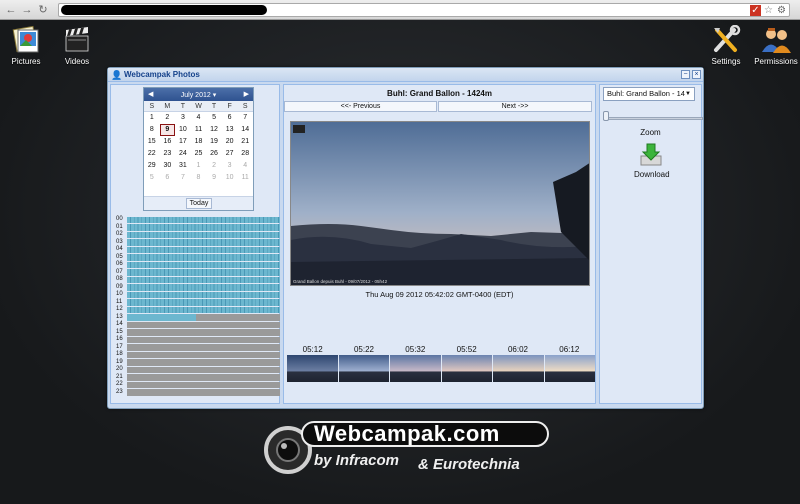 The height and width of the screenshot is (504, 800). I want to click on calendar-day: 31, so click(183, 166).